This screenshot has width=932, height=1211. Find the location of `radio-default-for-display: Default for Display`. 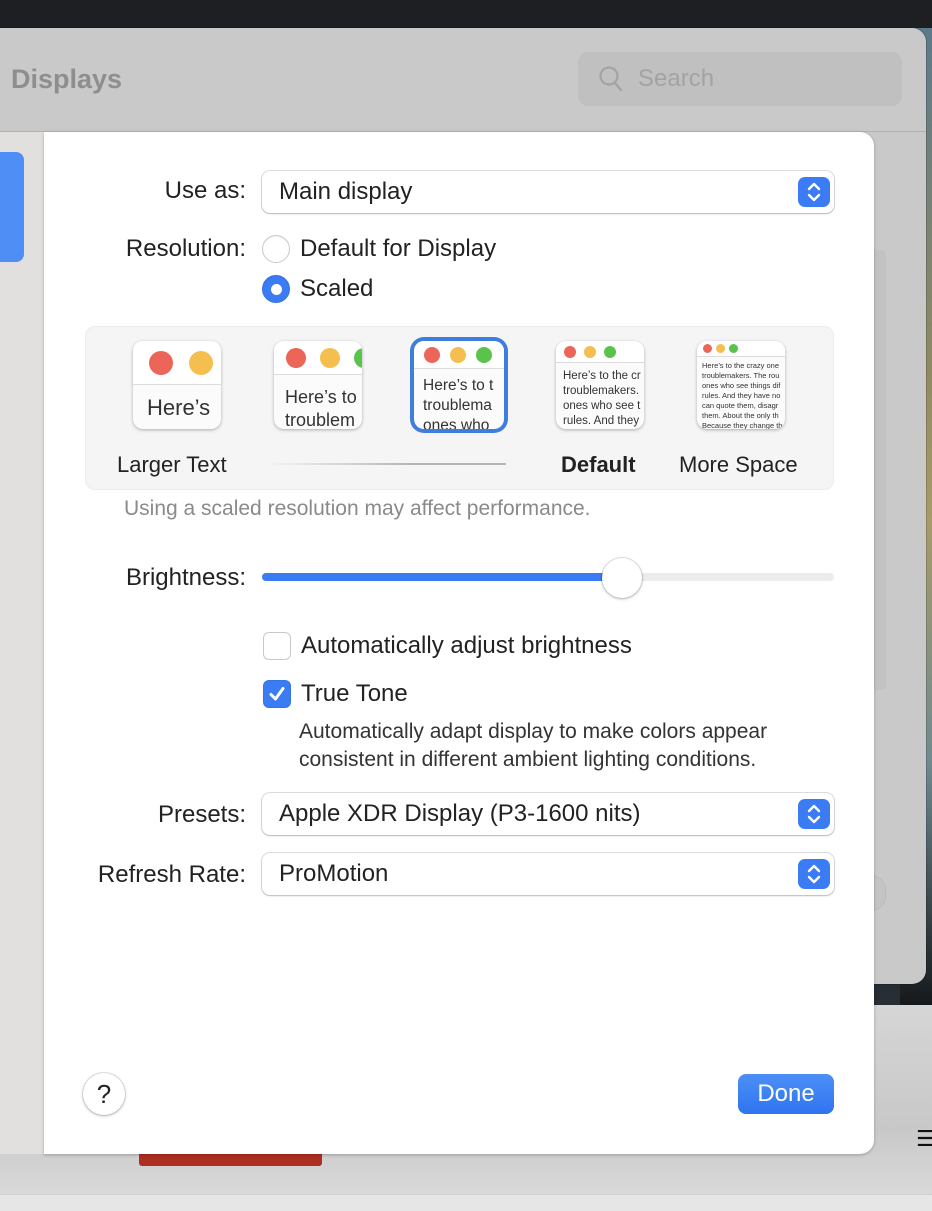

radio-default-for-display: Default for Display is located at coordinates (379, 249).